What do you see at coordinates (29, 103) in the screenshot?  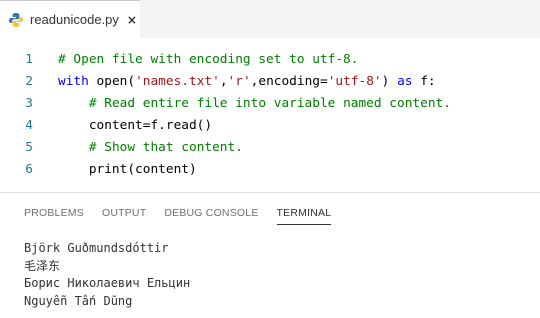 I see `line-number: 3` at bounding box center [29, 103].